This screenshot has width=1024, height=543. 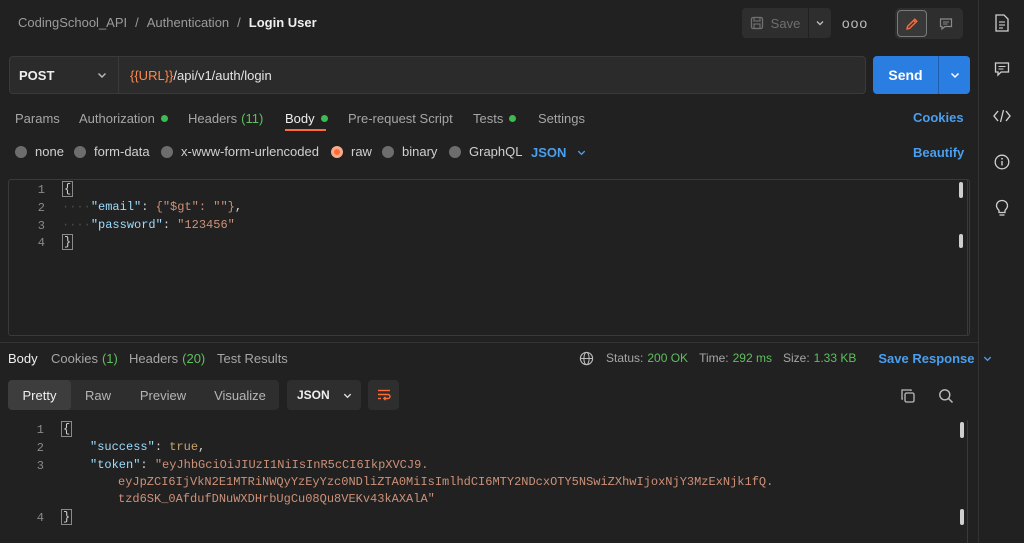 I want to click on code-icon, so click(x=1002, y=116).